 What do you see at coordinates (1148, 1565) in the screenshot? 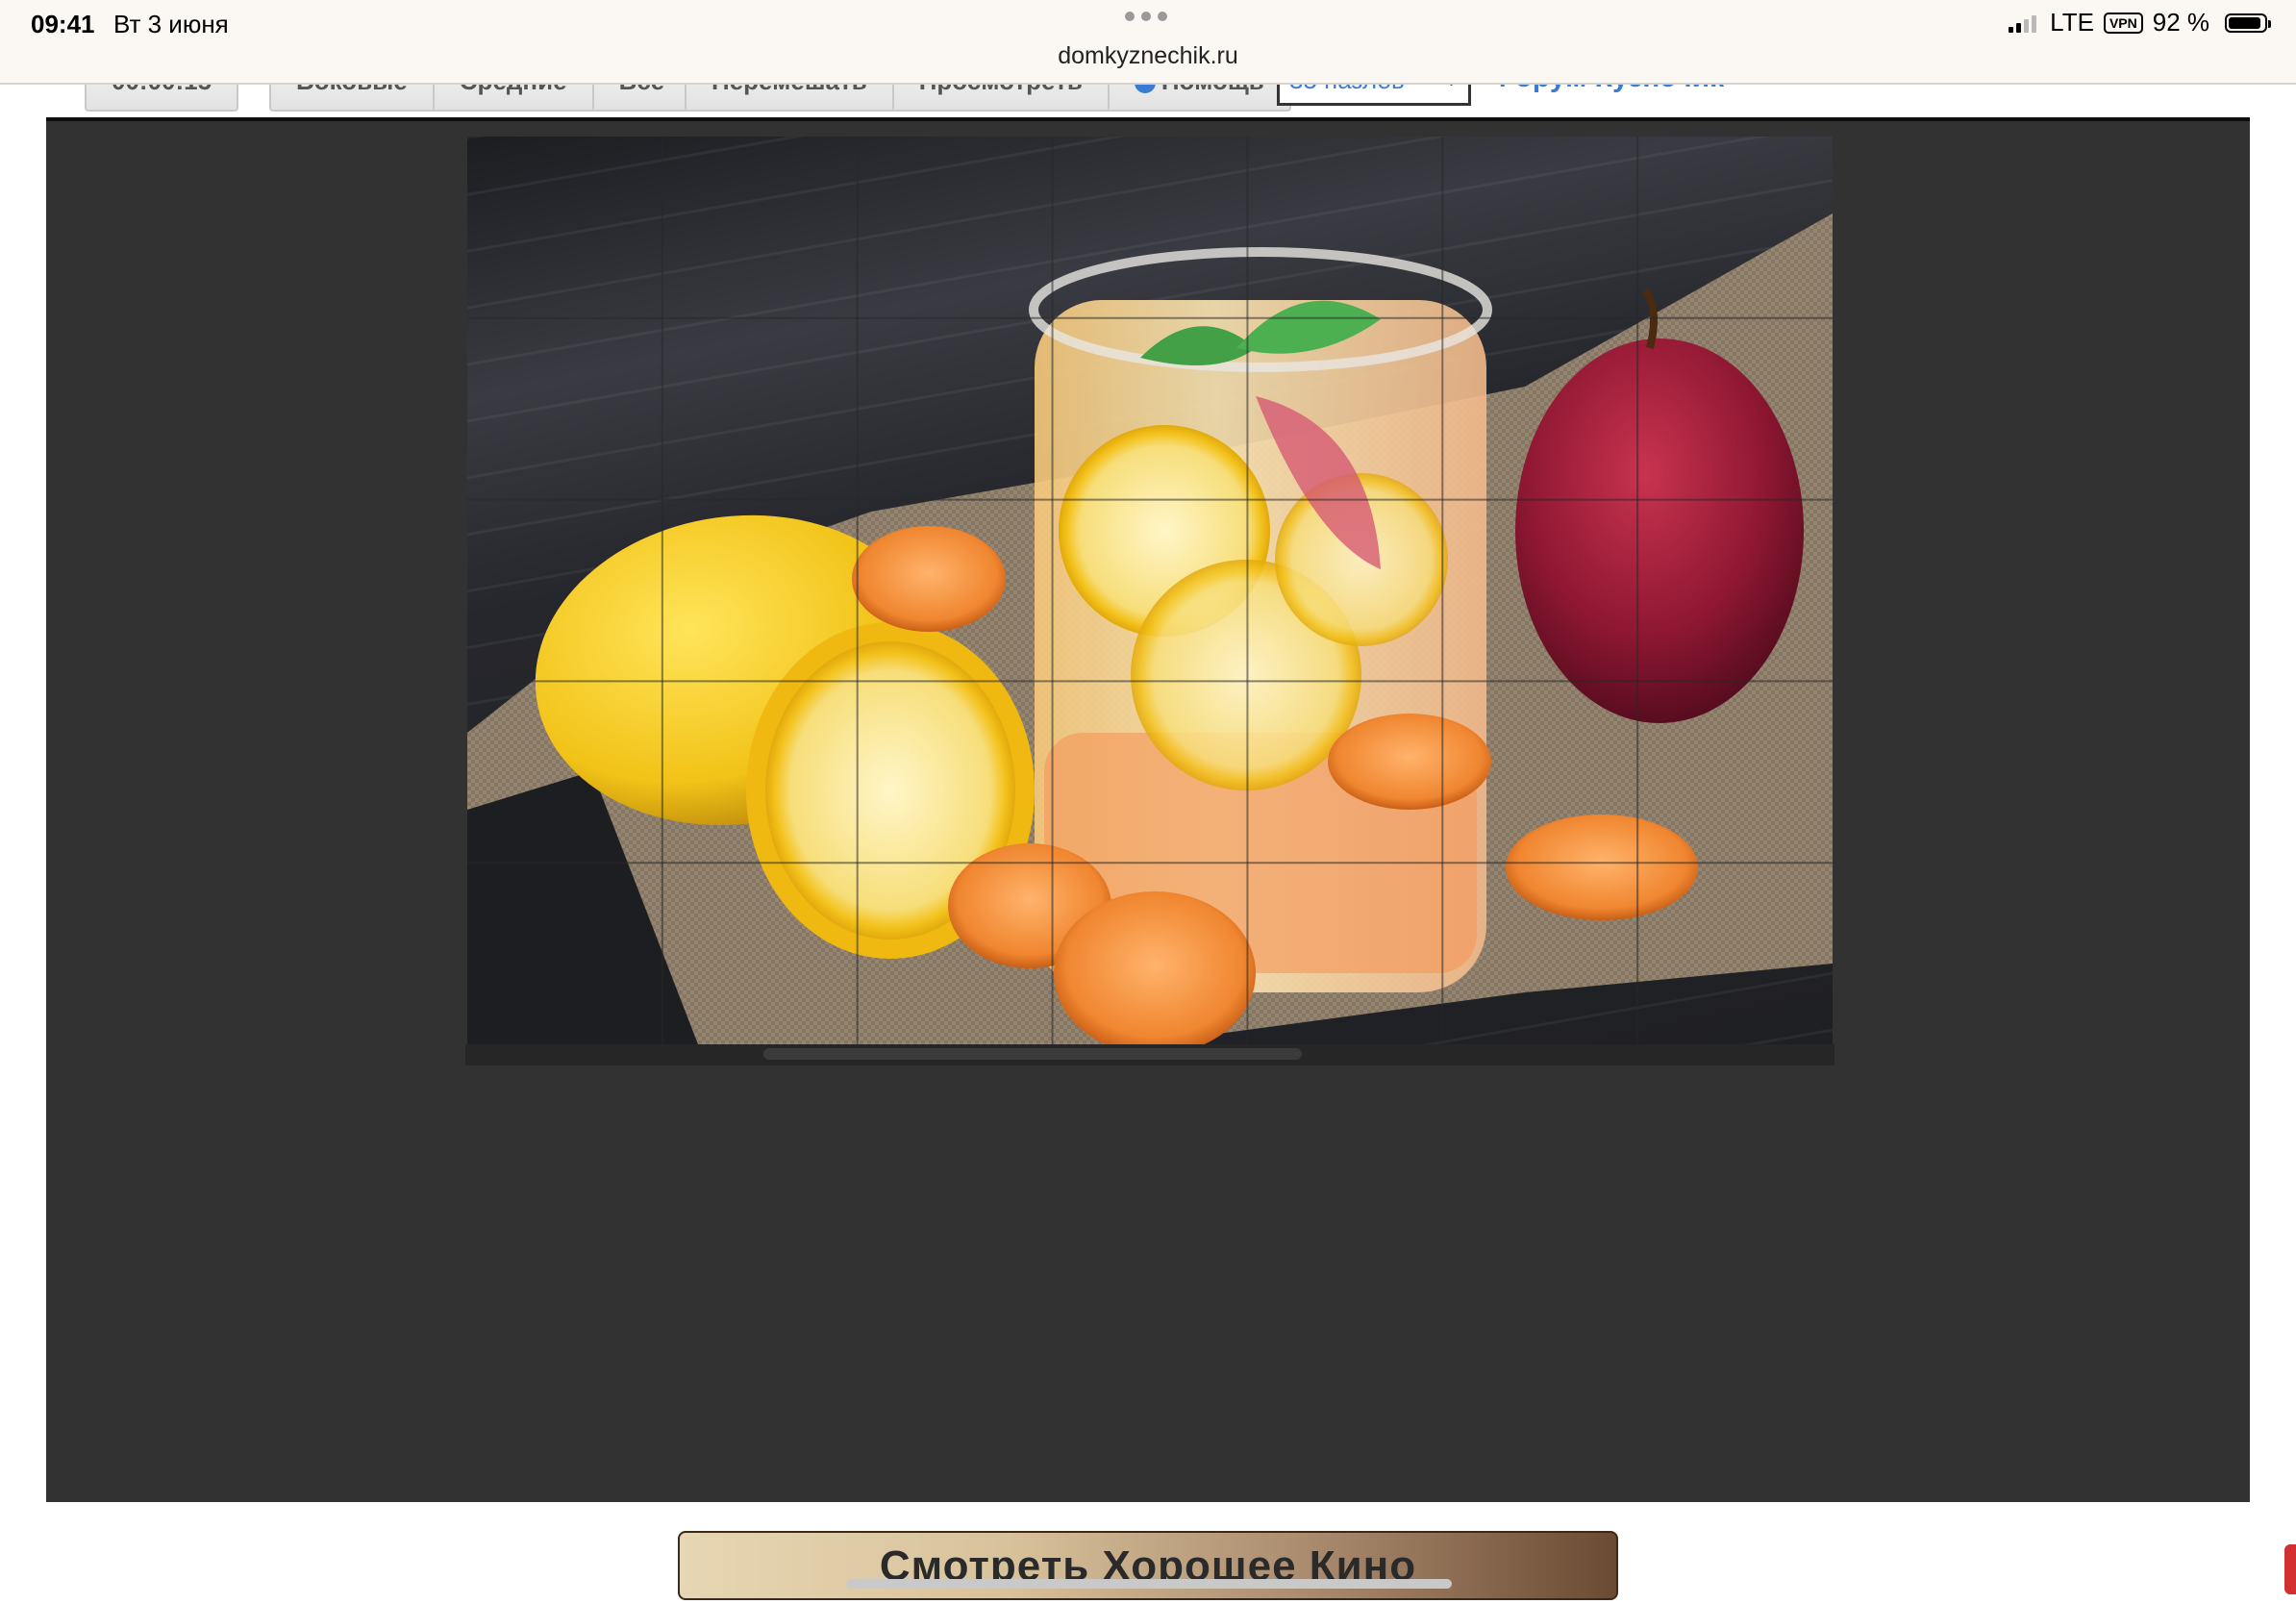
I see `movie-ad-banner: Смотреть Хорошее Кино` at bounding box center [1148, 1565].